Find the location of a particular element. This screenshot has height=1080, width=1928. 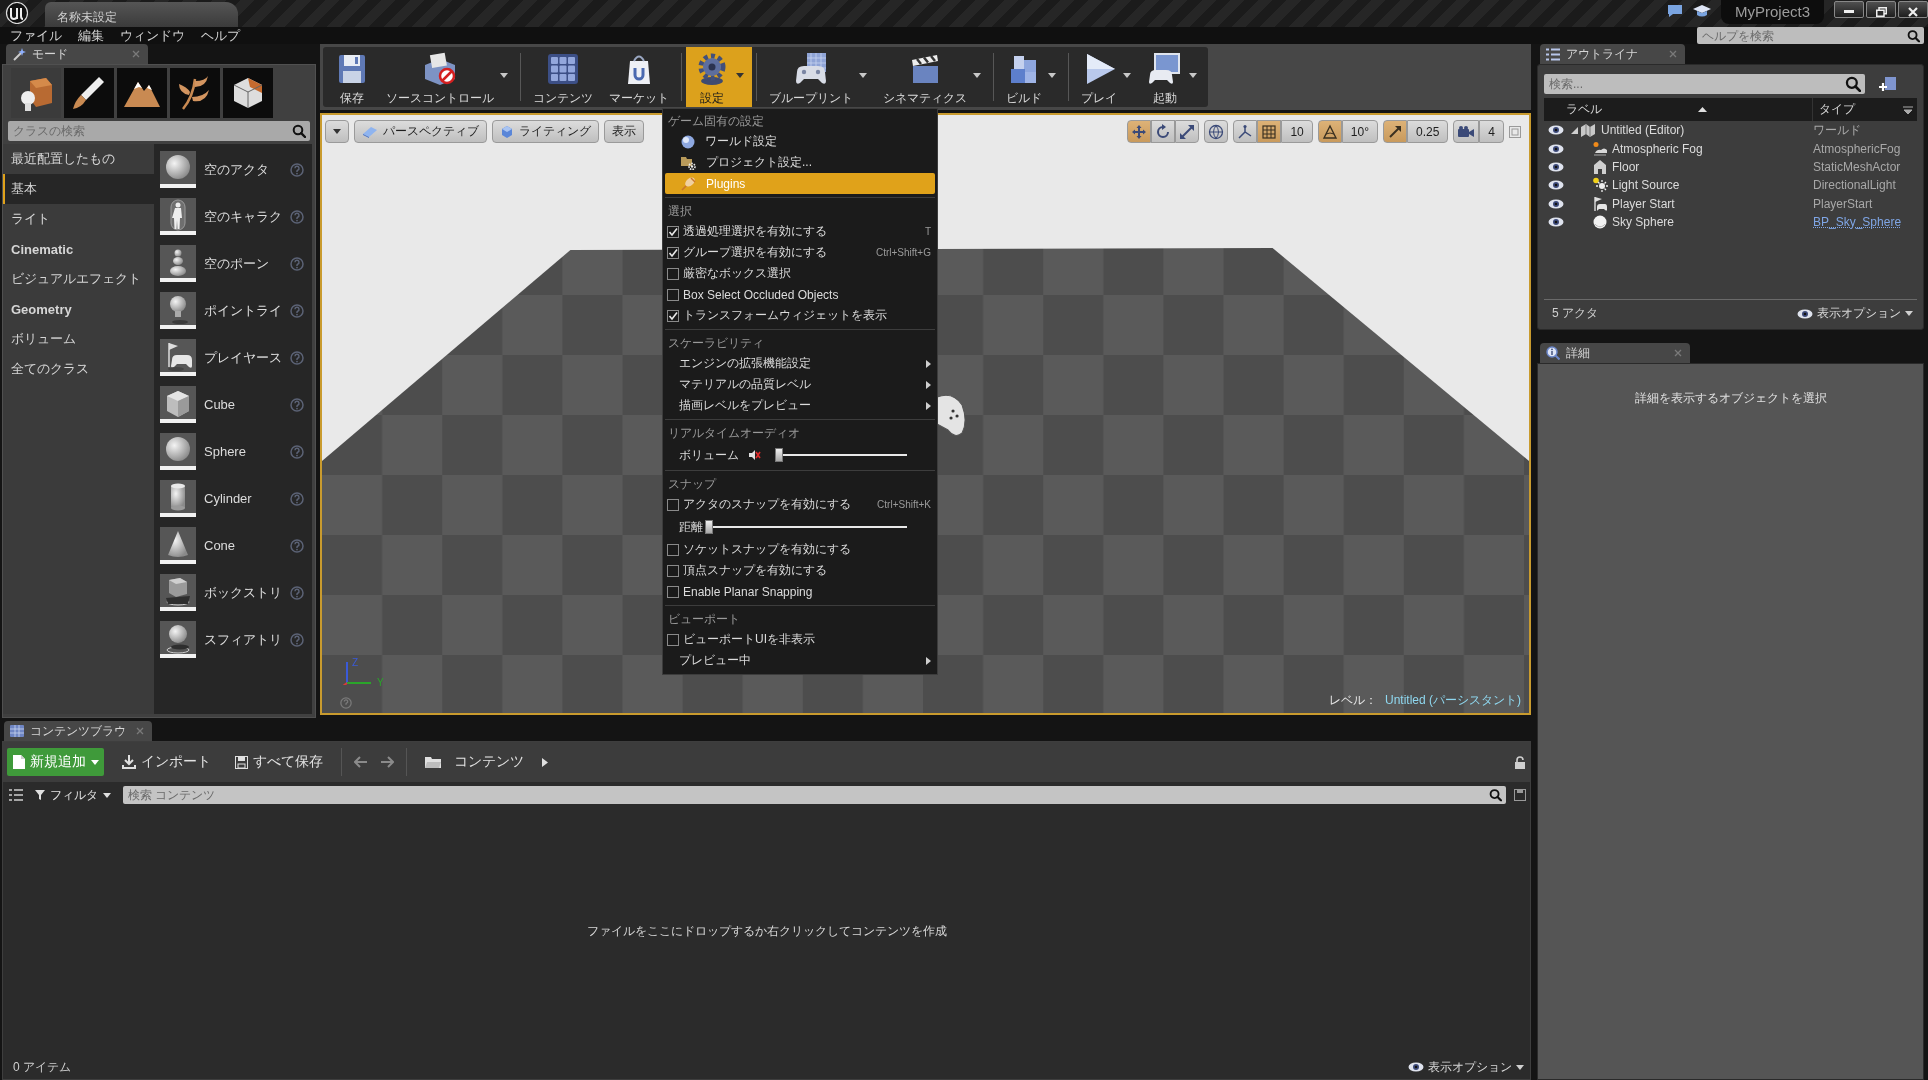

level-name: Untitled (パーシスタント) is located at coordinates (1453, 700).